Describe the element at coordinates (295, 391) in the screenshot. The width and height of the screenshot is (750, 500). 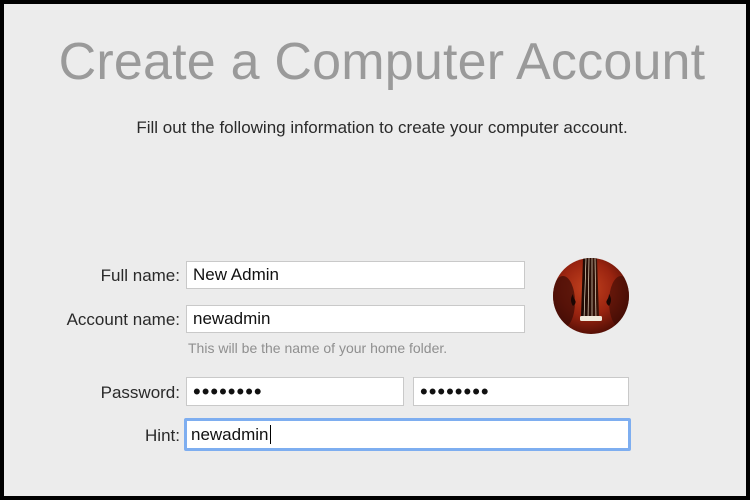
I see `password-field: ••••••••` at that location.